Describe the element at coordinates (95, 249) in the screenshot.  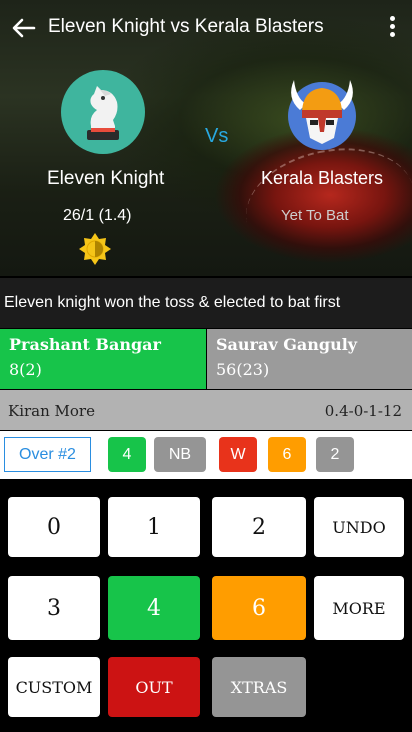
I see `sun-icon` at that location.